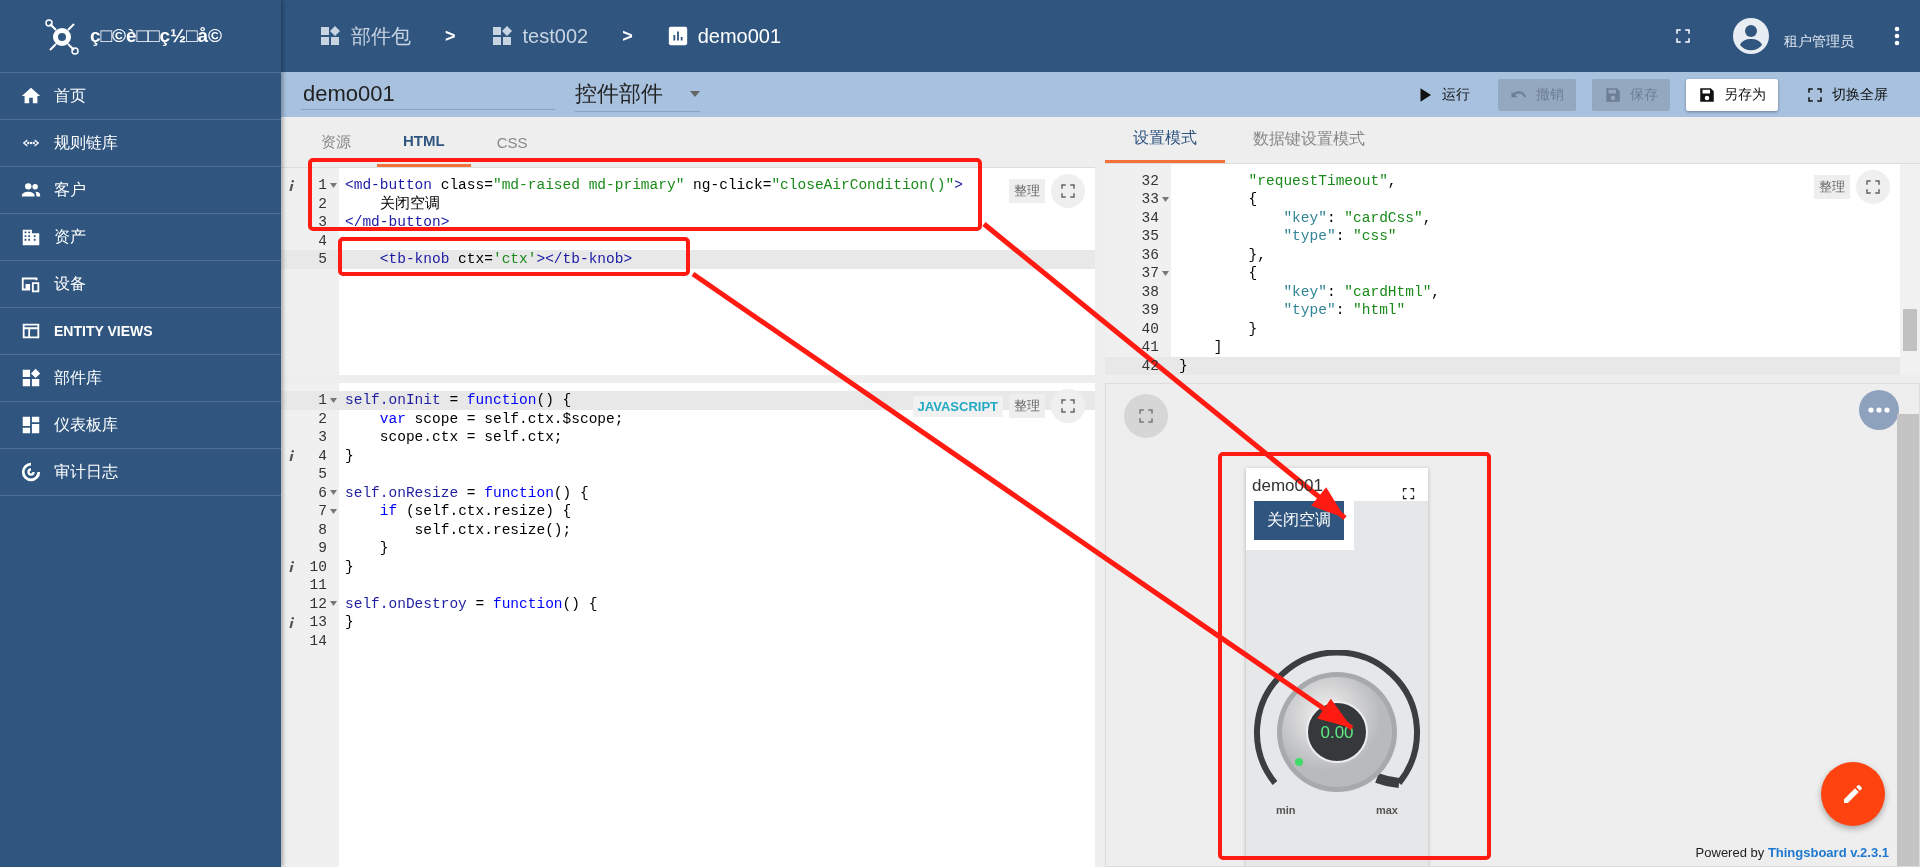 This screenshot has height=867, width=1920. Describe the element at coordinates (1150, 217) in the screenshot. I see `line-number: 34` at that location.